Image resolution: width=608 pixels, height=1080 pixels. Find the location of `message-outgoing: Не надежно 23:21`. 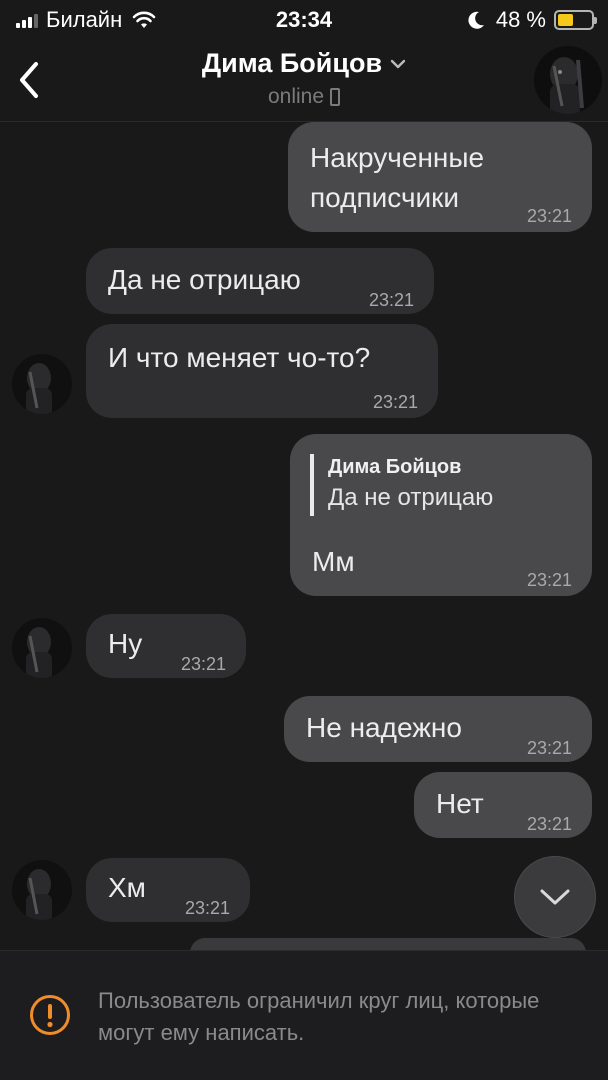

message-outgoing: Не надежно 23:21 is located at coordinates (438, 729).